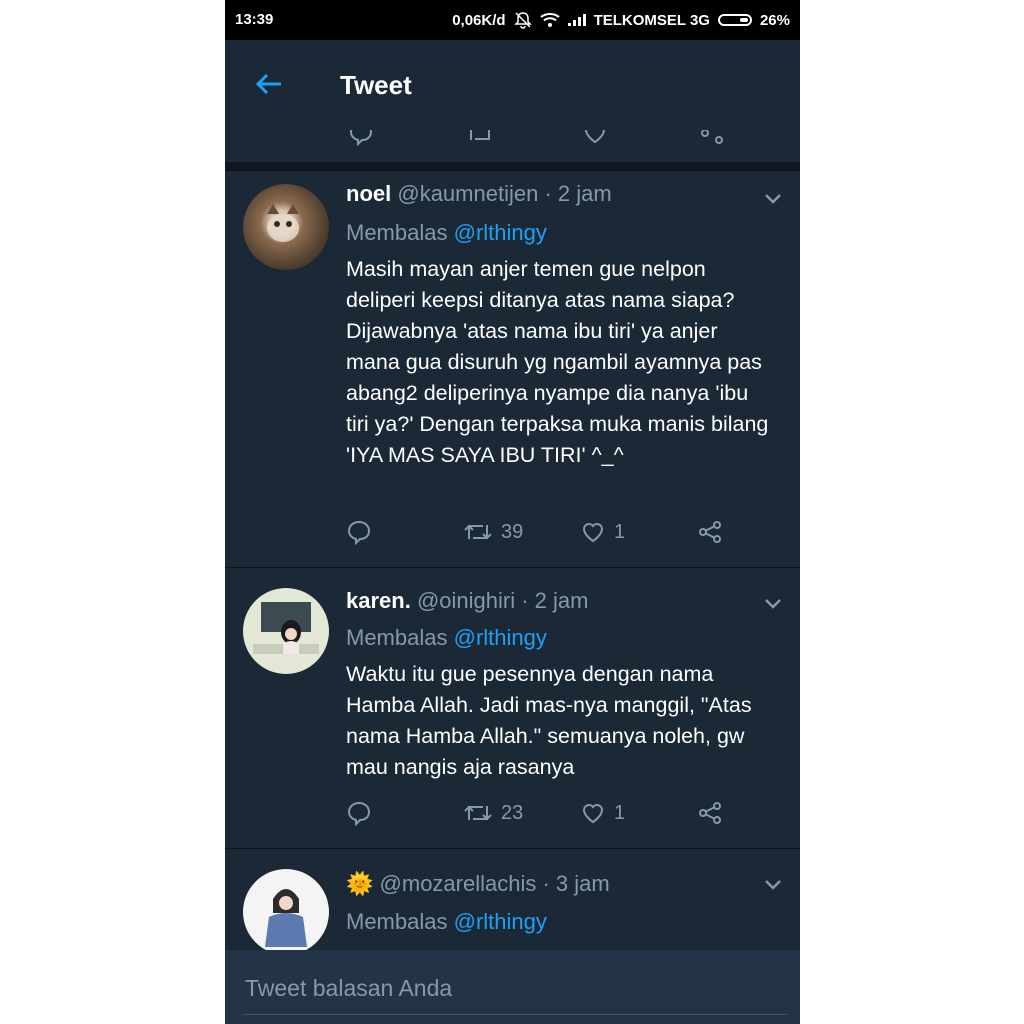 The height and width of the screenshot is (1024, 1024). I want to click on cat-photo, so click(283, 223).